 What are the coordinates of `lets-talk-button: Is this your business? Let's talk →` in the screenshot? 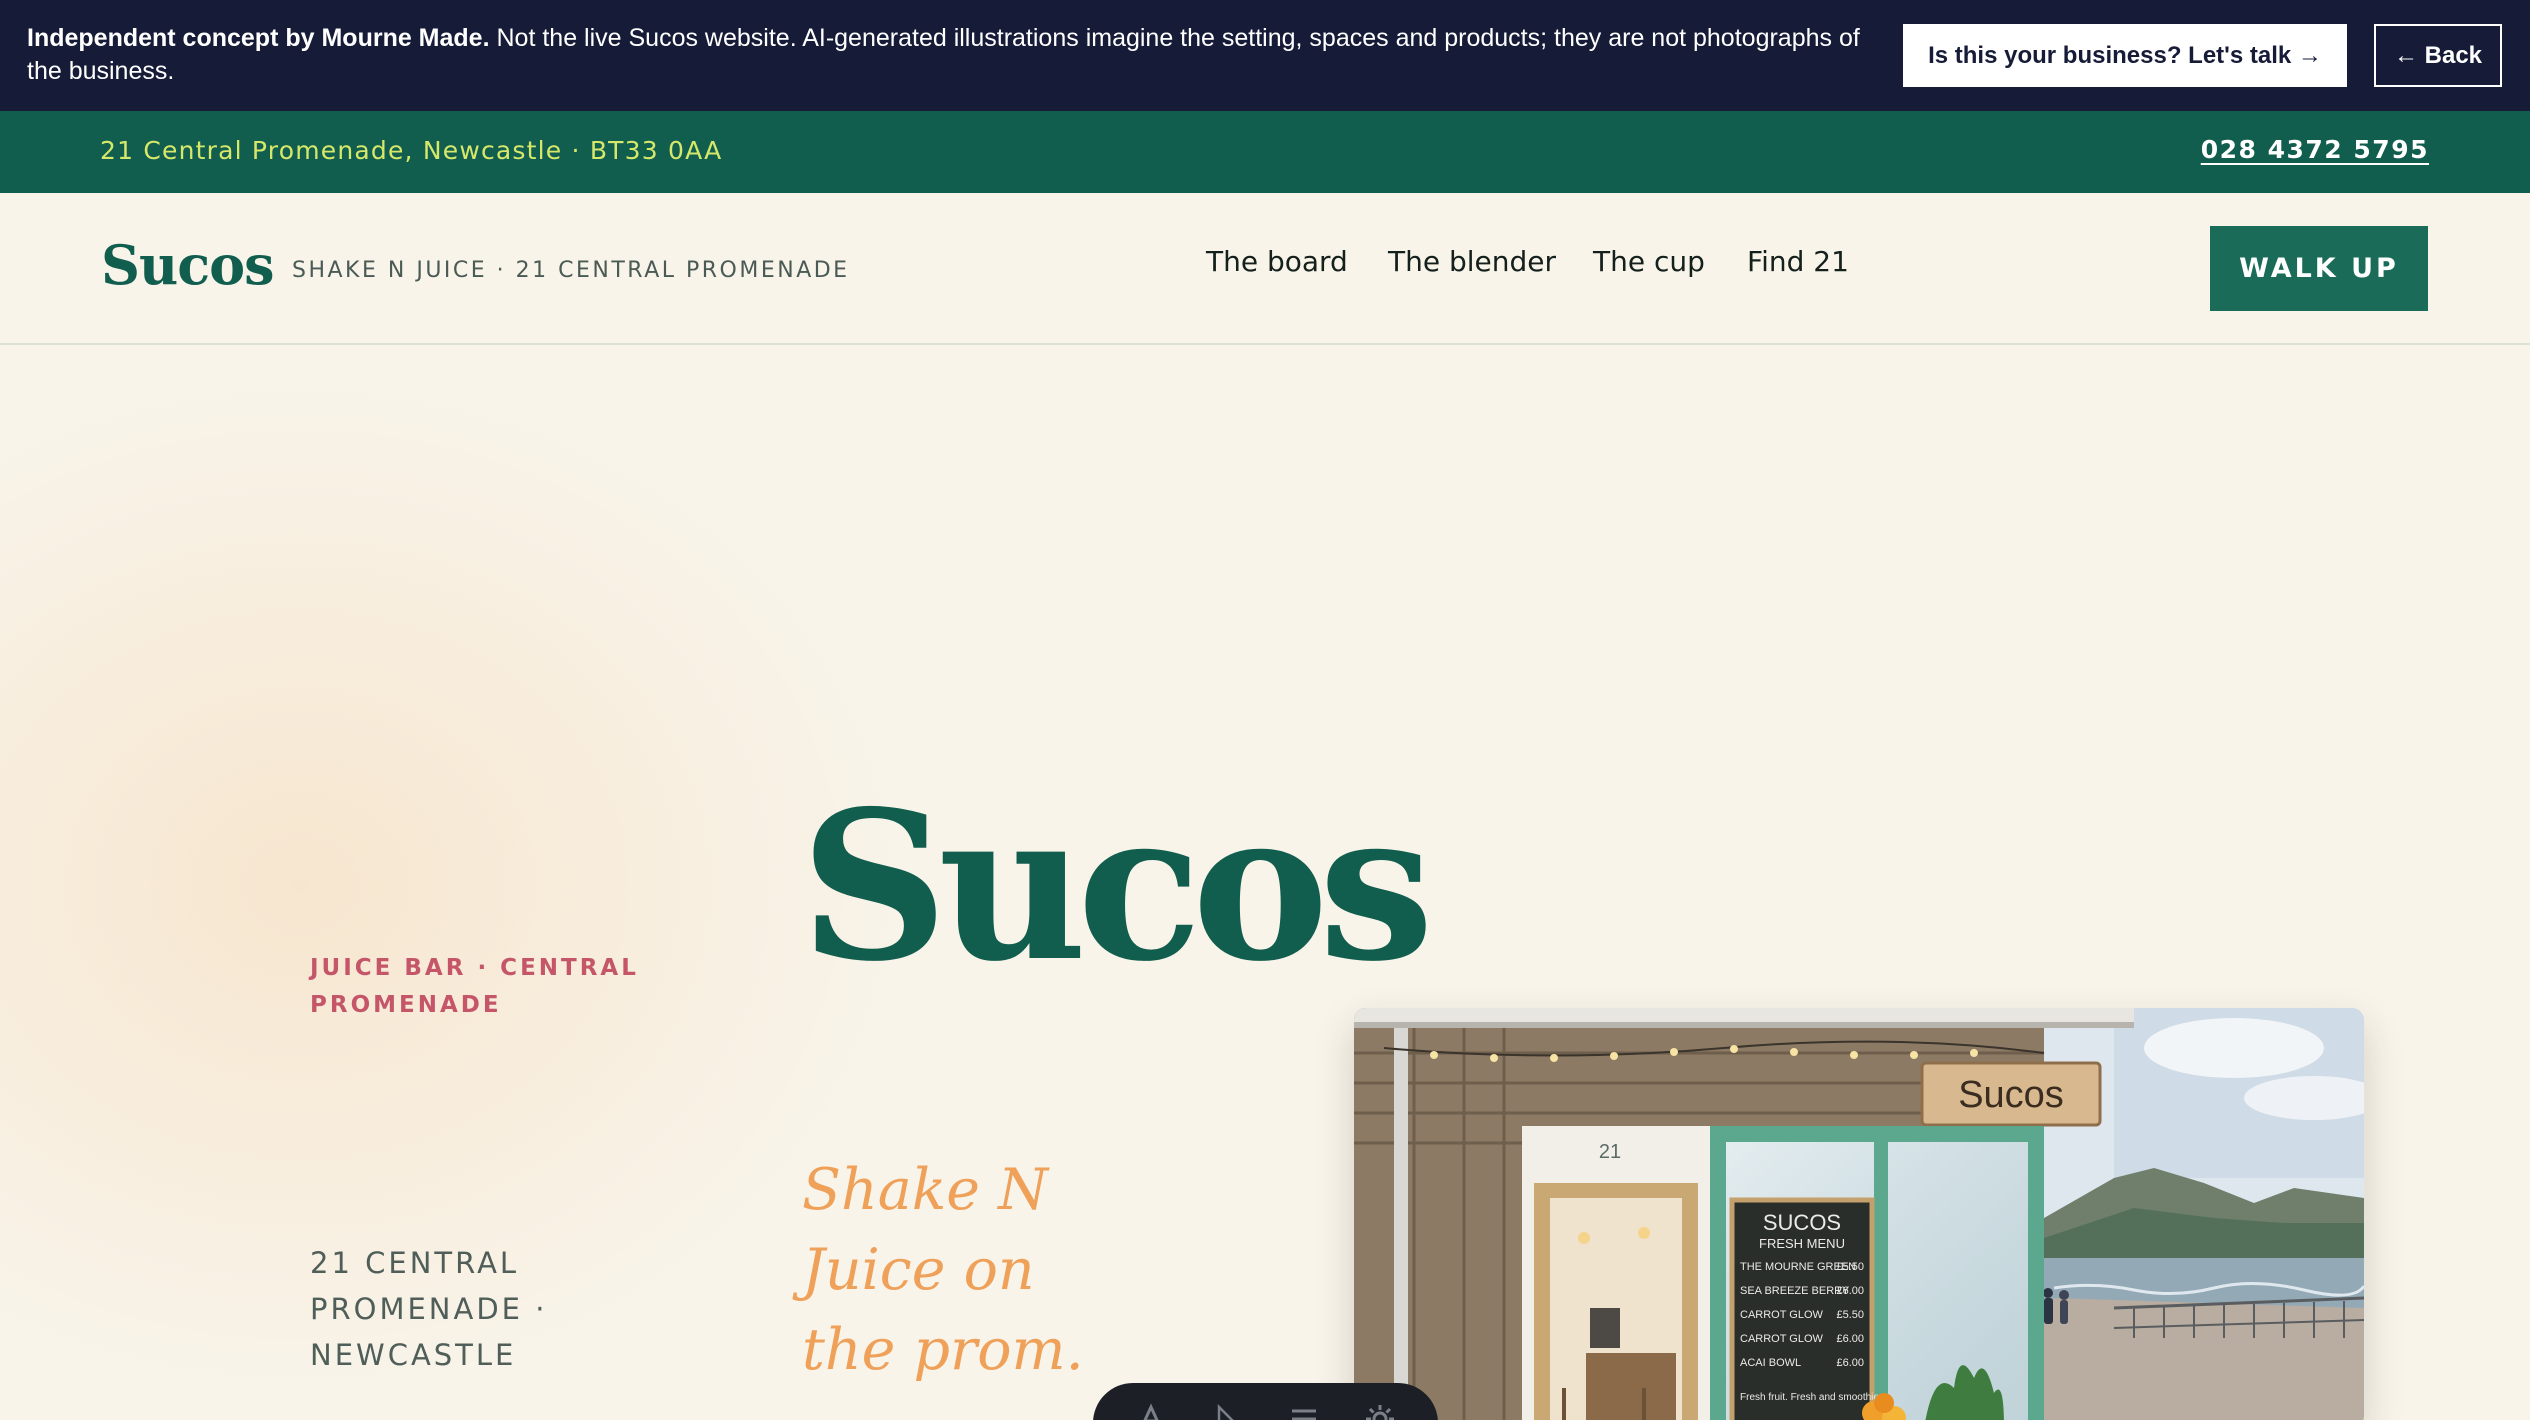 It's located at (2125, 55).